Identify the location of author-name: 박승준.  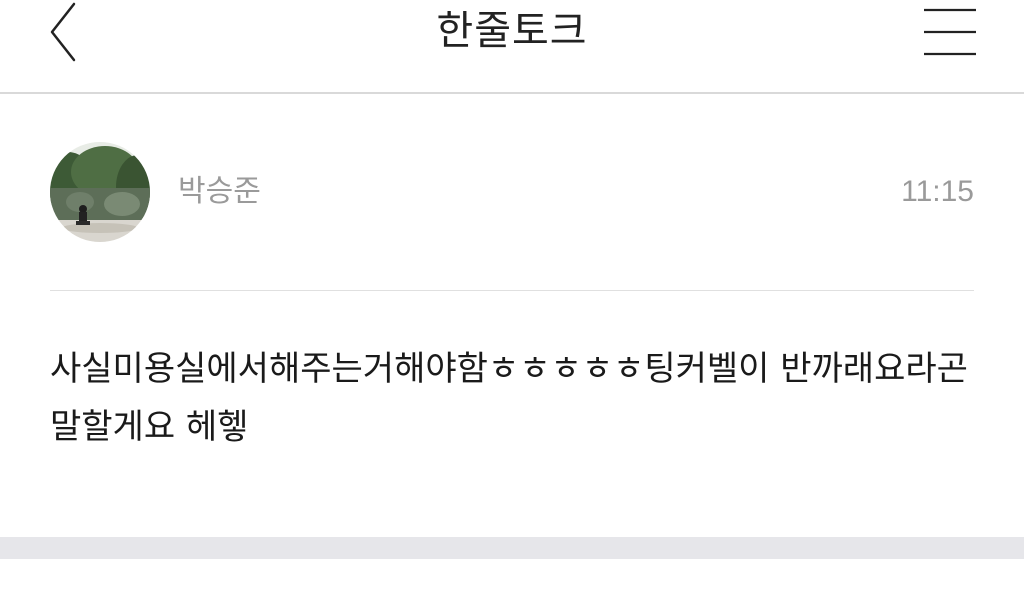
(219, 192).